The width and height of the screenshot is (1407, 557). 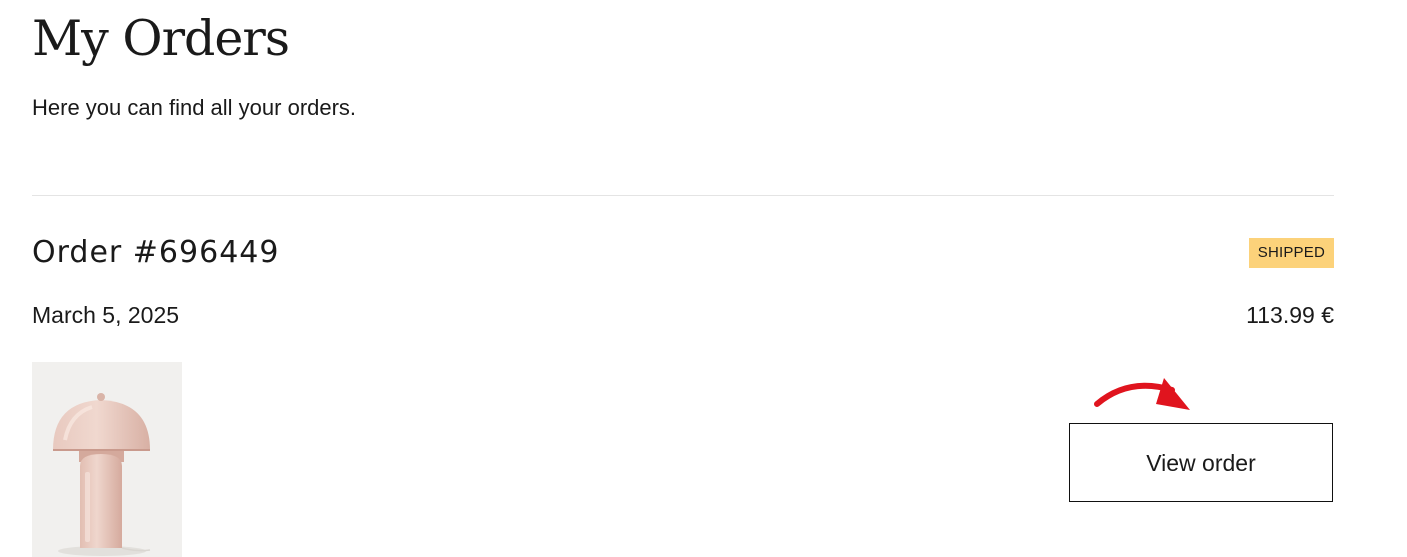 What do you see at coordinates (683, 195) in the screenshot?
I see `section-divider` at bounding box center [683, 195].